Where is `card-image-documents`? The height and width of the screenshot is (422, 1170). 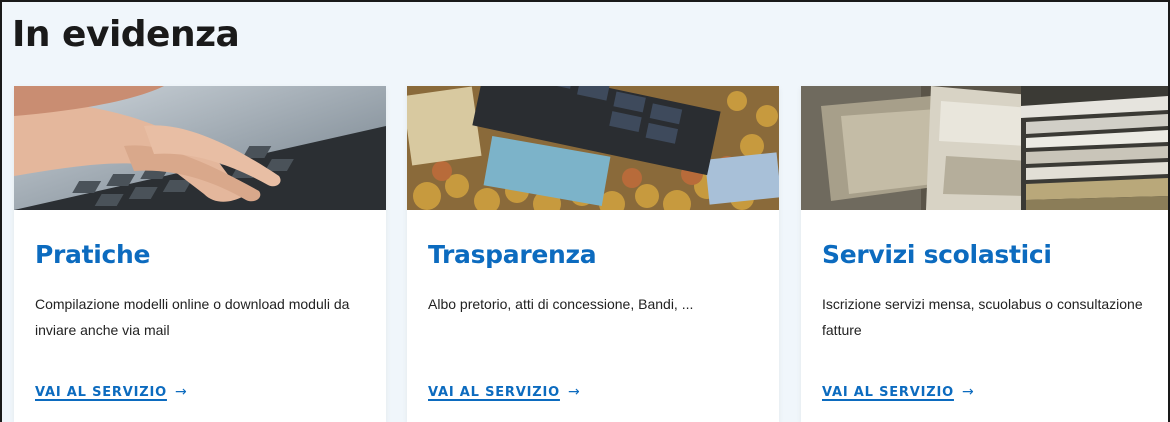
card-image-documents is located at coordinates (984, 148).